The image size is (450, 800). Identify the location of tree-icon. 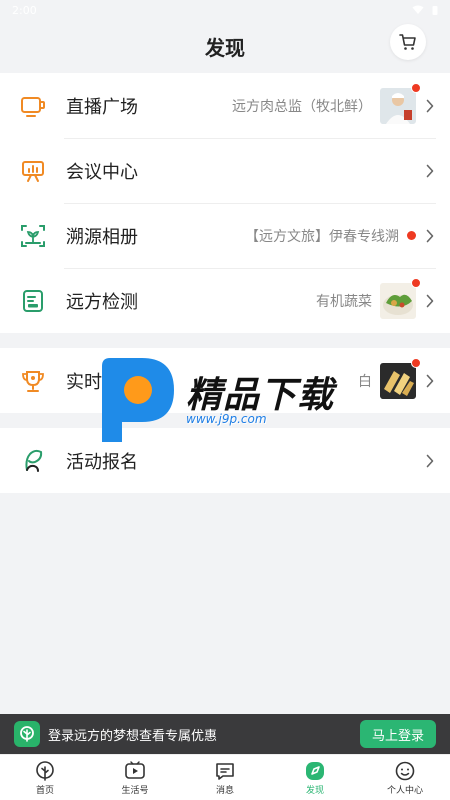
(45, 770).